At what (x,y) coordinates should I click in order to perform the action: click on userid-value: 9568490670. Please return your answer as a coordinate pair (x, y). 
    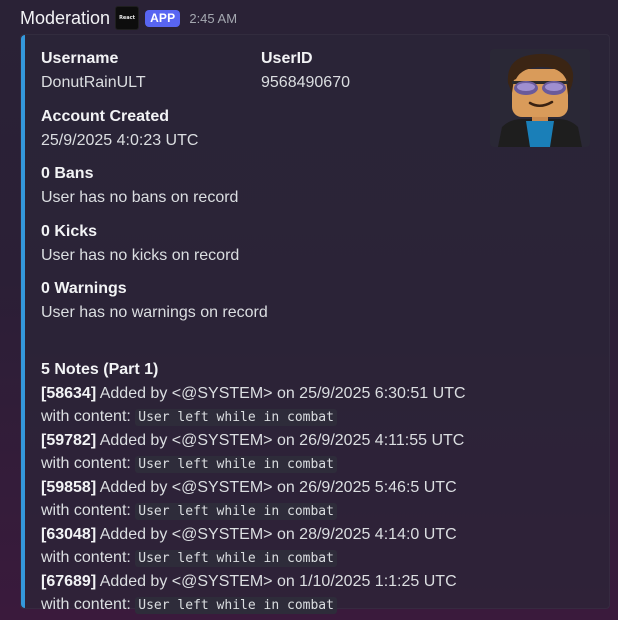
    Looking at the image, I should click on (305, 82).